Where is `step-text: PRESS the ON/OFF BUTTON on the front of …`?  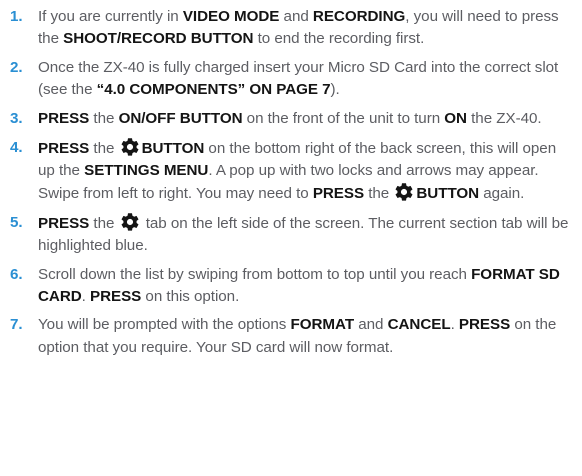
step-text: PRESS the ON/OFF BUTTON on the front of … is located at coordinates (290, 118).